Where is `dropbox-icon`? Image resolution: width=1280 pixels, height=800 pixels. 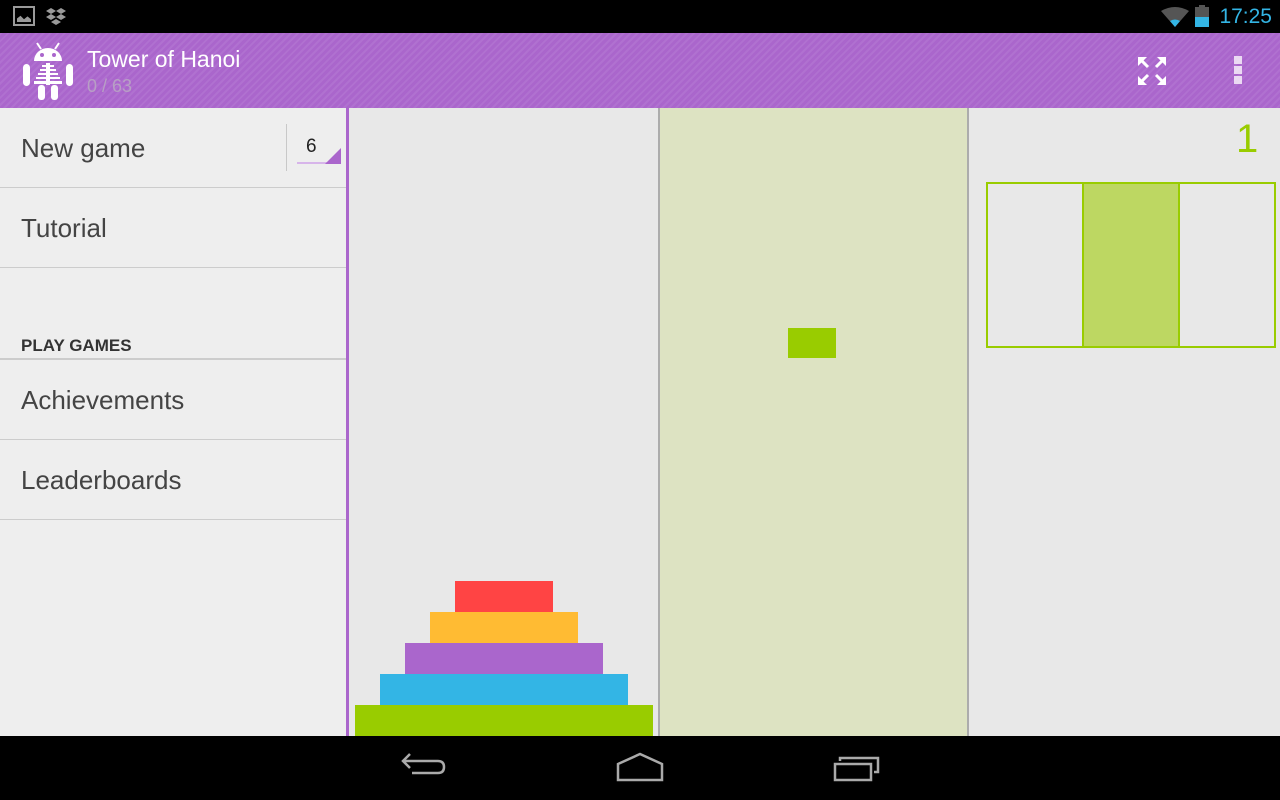 dropbox-icon is located at coordinates (56, 16).